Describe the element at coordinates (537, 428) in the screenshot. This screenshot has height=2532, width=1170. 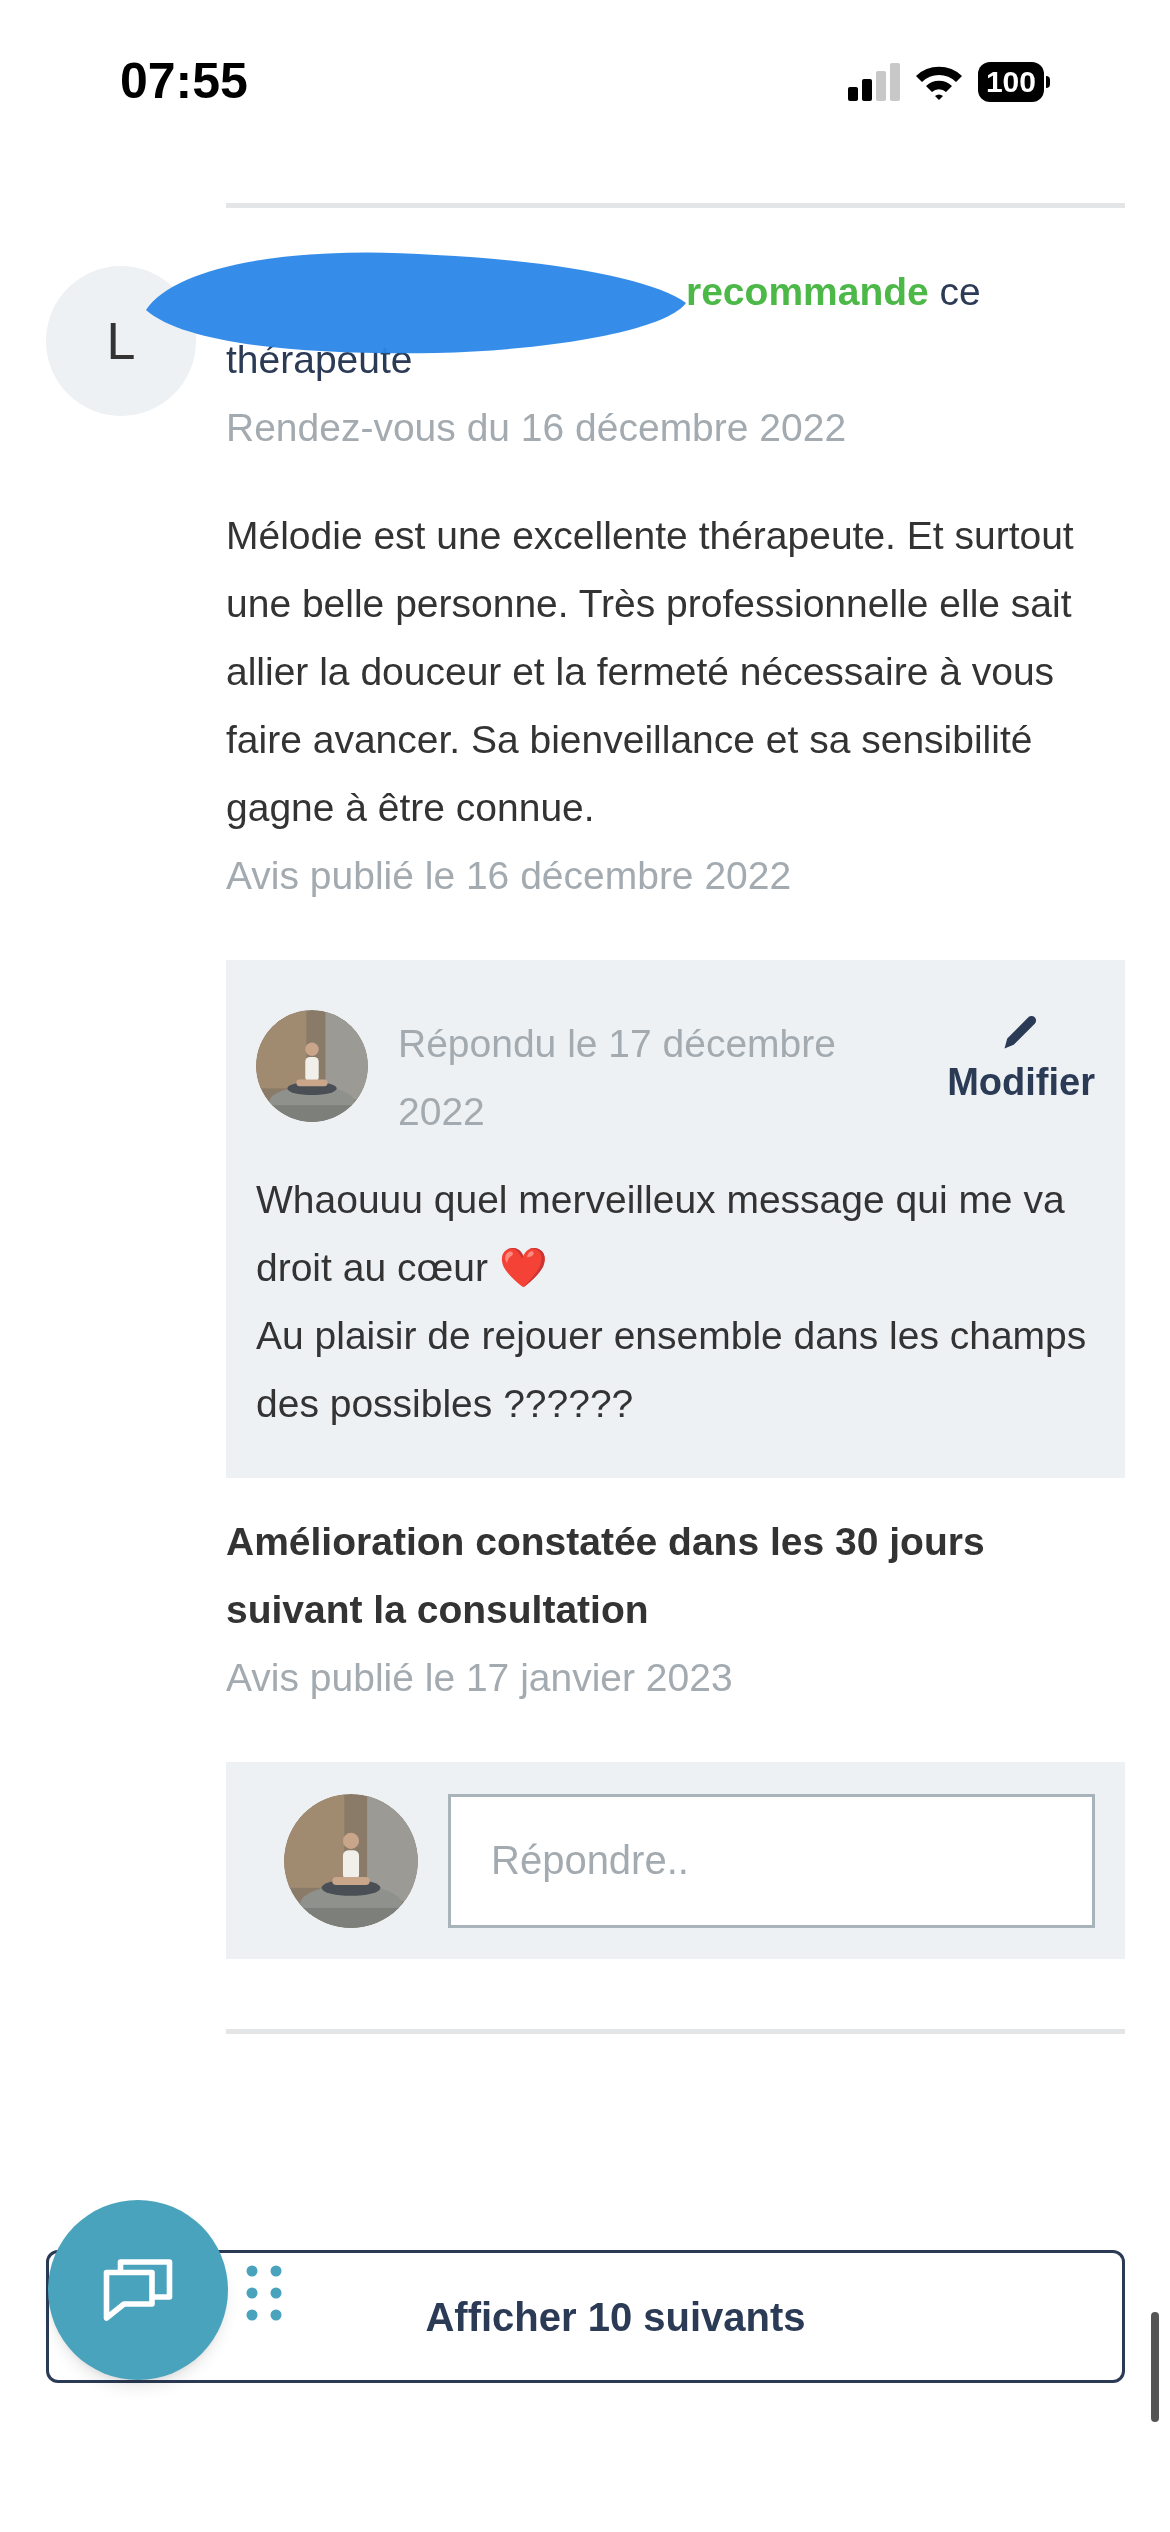
I see `appointment-date: Rendez-vous du 16 décembre 2022` at that location.